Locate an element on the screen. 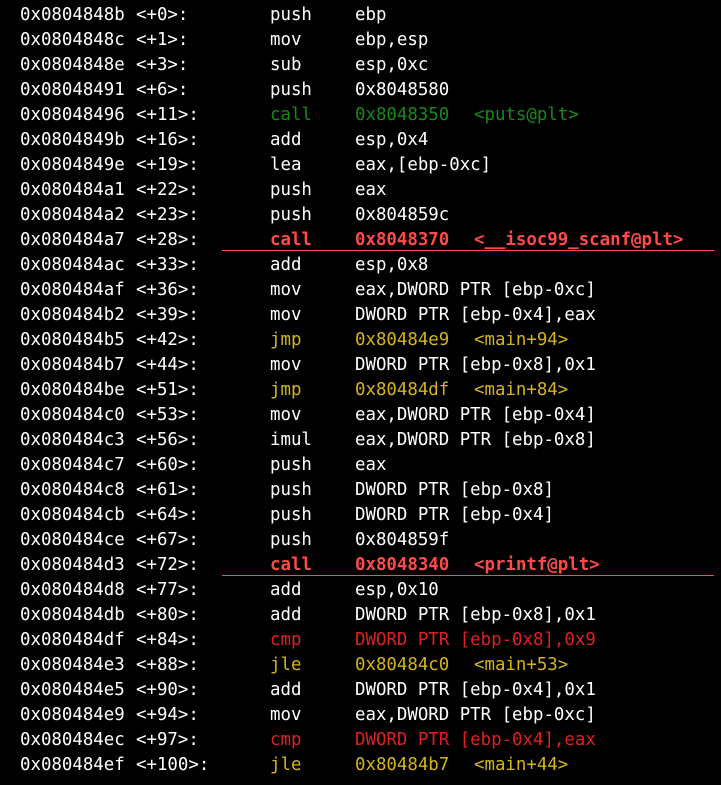 The height and width of the screenshot is (785, 721). instruction-row: 0x0804848e <+3>: sub esp,0xc is located at coordinates (360, 65).